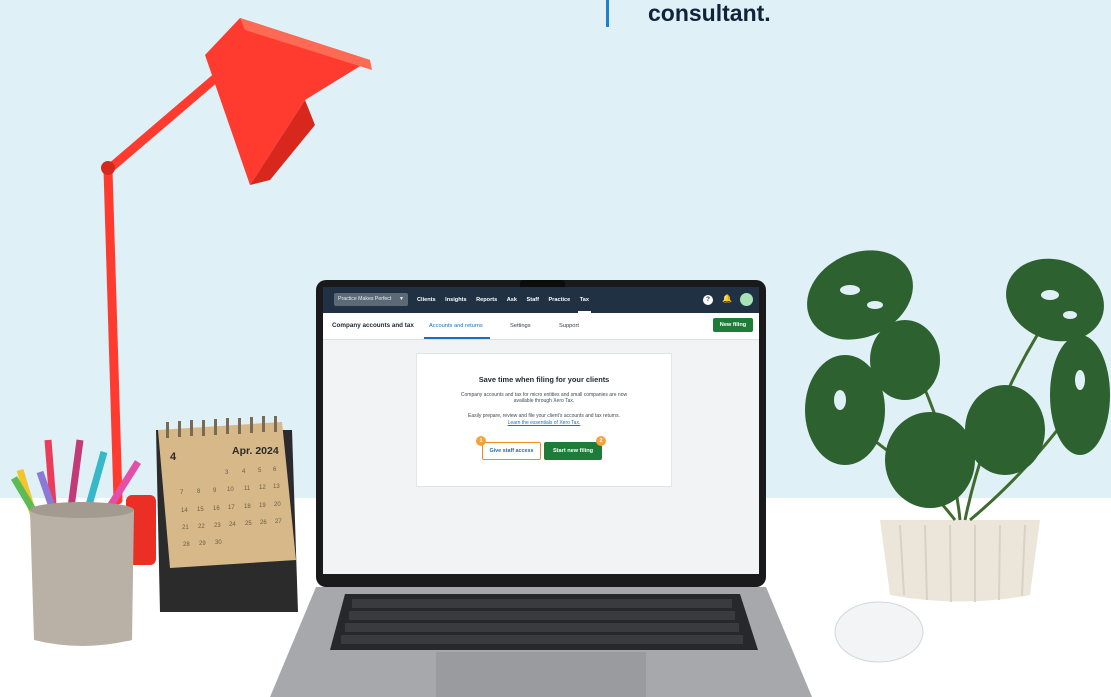 This screenshot has width=1111, height=697. I want to click on svg-text: 26, so click(263, 523).